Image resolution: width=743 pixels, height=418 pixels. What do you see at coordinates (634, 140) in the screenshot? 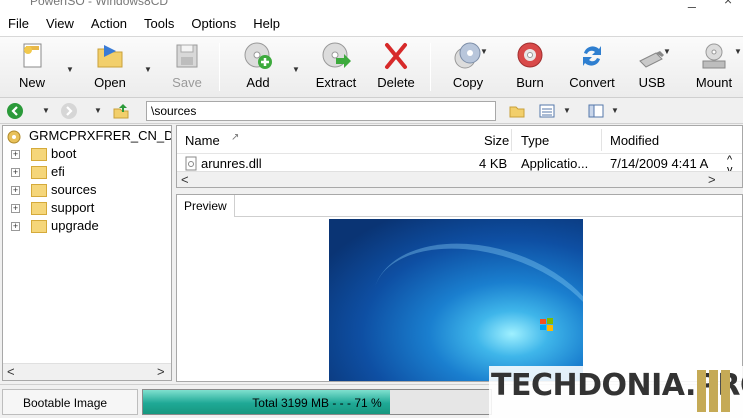
I see `column-modified: Modified` at bounding box center [634, 140].